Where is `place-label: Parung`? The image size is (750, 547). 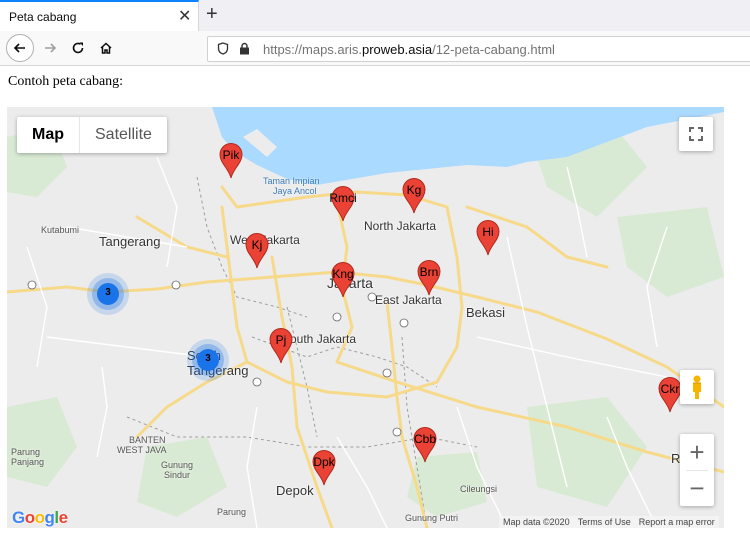
place-label: Parung is located at coordinates (232, 512).